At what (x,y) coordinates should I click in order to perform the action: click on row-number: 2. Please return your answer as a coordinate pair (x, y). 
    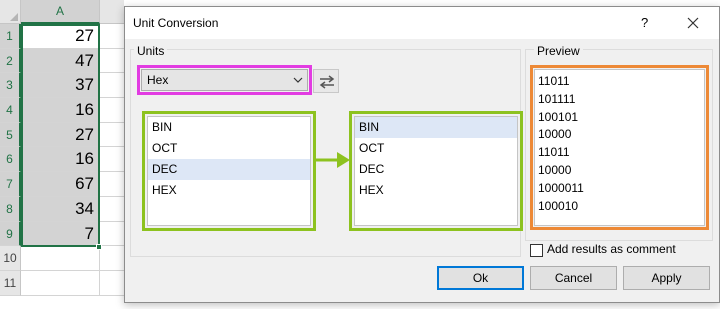
    Looking at the image, I should click on (10, 61).